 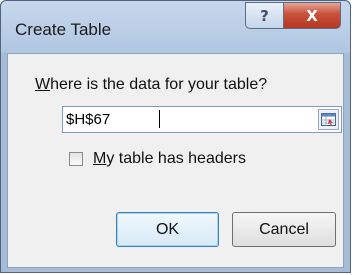 I want to click on cancel-button: Cancel, so click(x=284, y=229).